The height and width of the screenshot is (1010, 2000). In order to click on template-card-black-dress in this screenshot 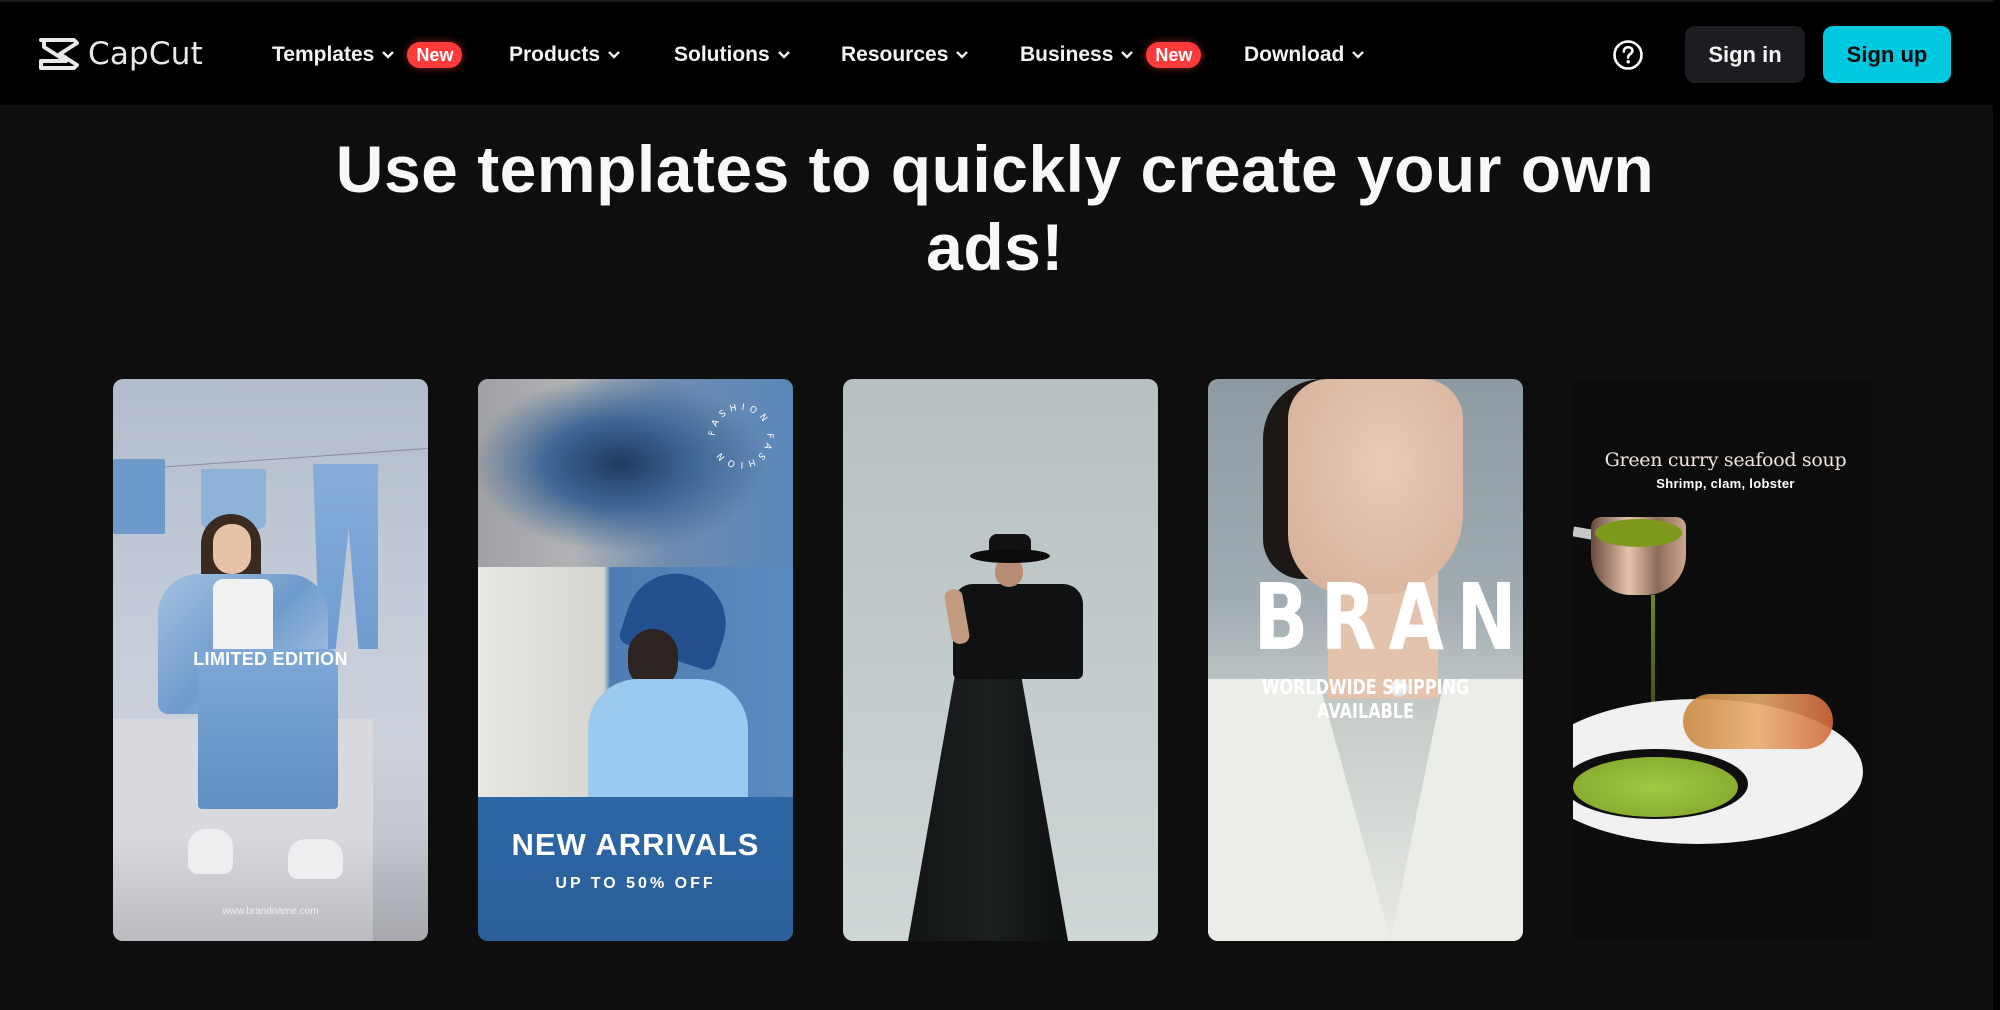, I will do `click(1000, 660)`.